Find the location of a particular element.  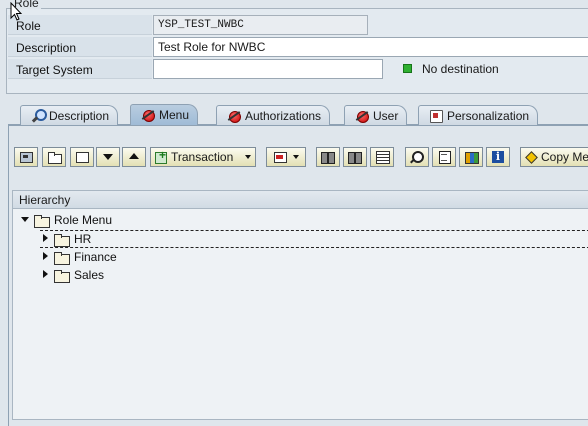

tab-authorizations-label: Authorizations is located at coordinates (283, 115).